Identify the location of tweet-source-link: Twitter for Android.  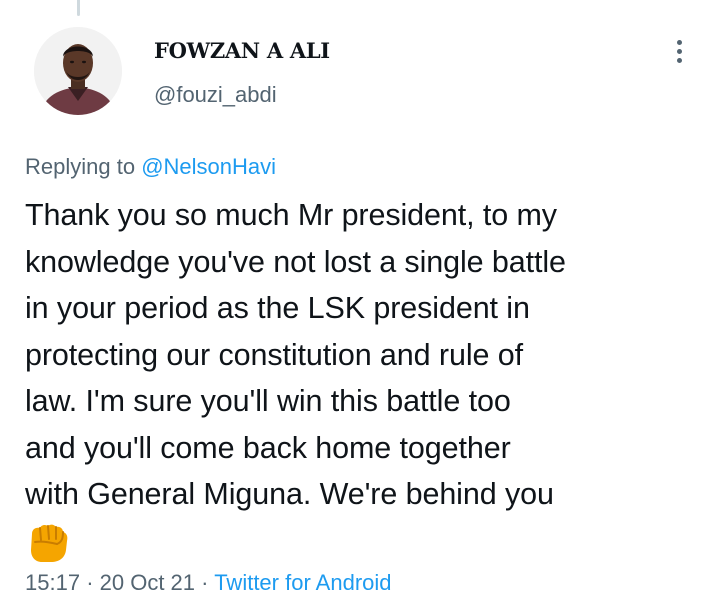
(302, 582).